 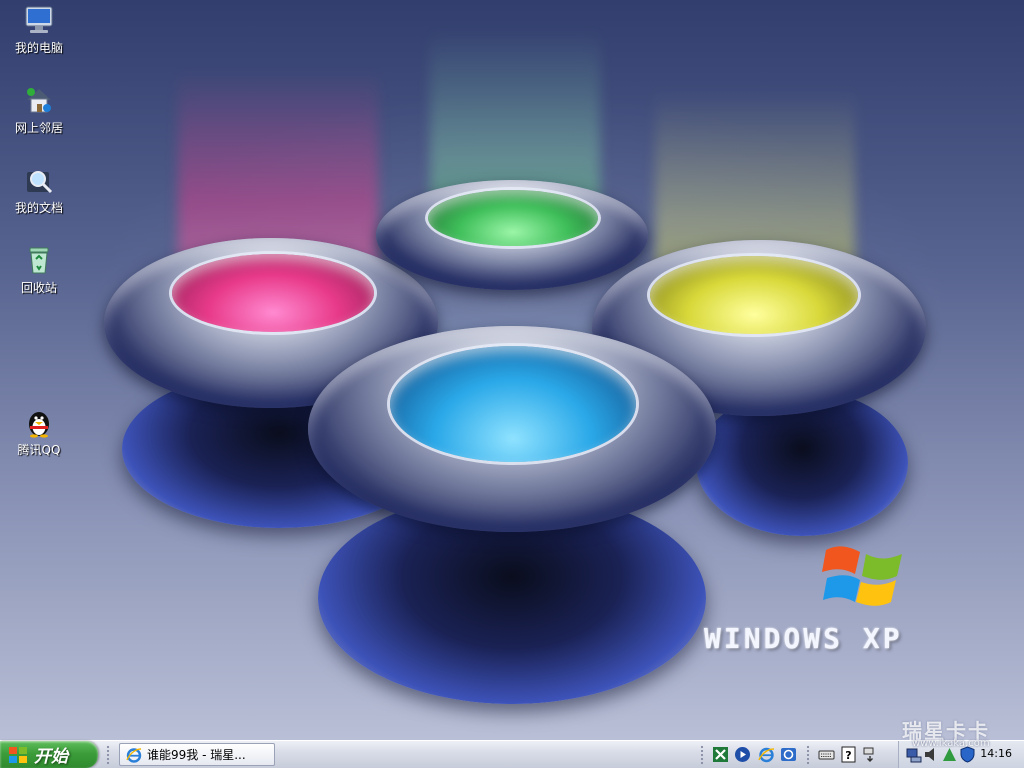 What do you see at coordinates (273, 293) in the screenshot?
I see `wallpaper-bowl-pink` at bounding box center [273, 293].